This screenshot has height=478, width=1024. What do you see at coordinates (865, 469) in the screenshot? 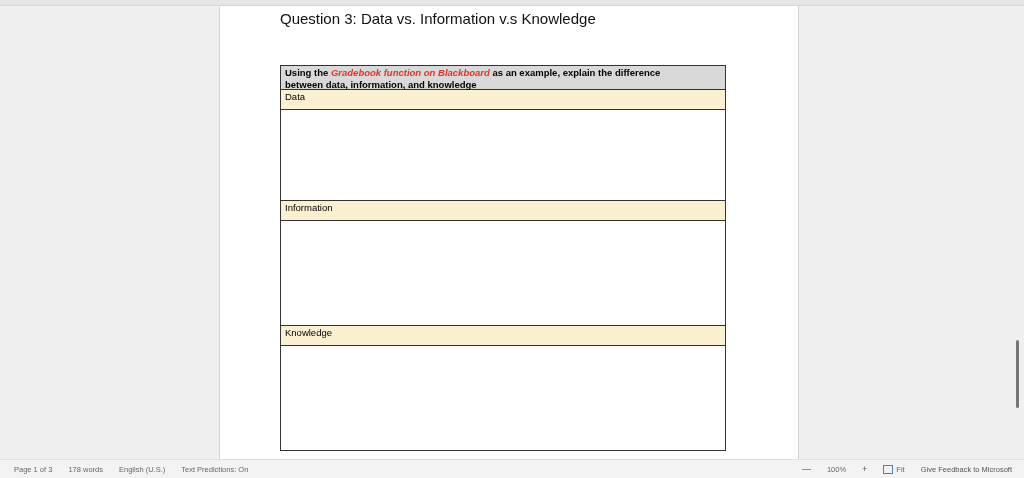
I see `zoom-in-button: +` at bounding box center [865, 469].